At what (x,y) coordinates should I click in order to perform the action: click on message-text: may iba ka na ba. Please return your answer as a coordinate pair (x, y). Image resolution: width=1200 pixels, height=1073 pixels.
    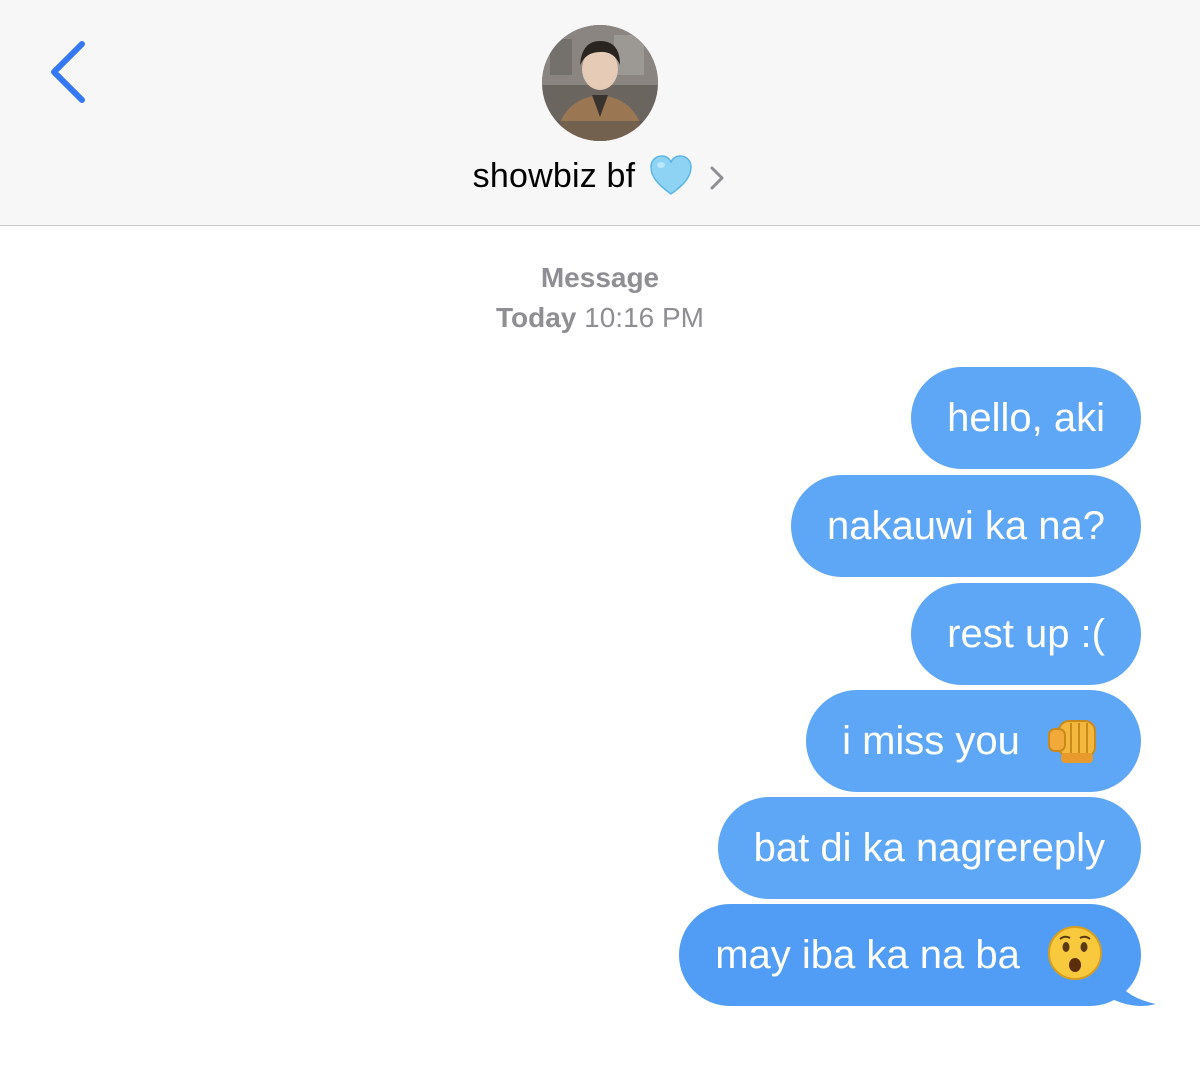
    Looking at the image, I should click on (867, 955).